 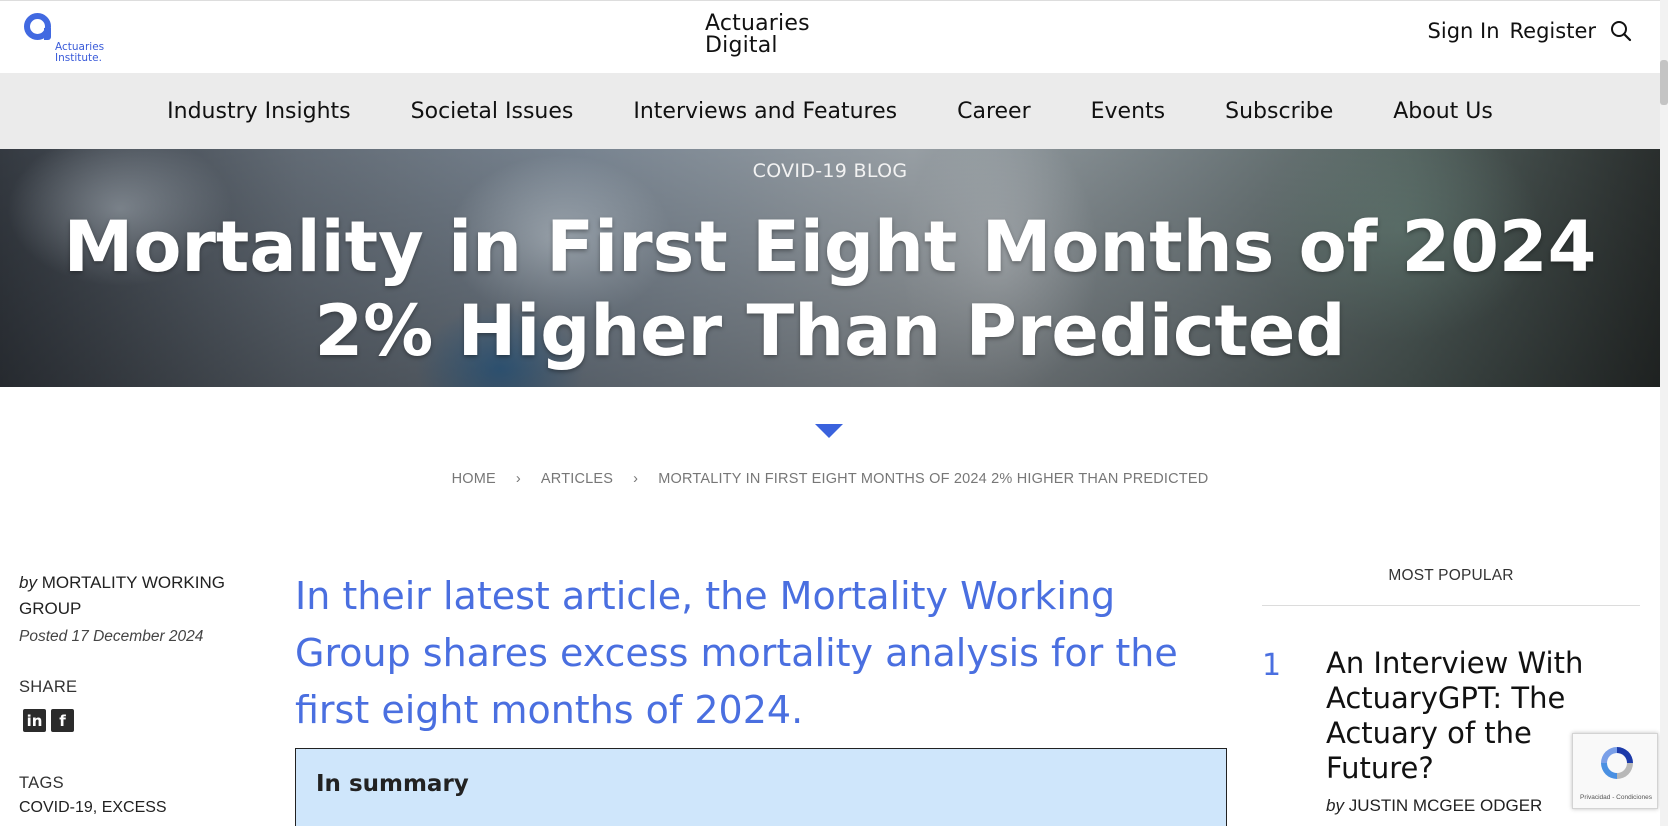 I want to click on popular-article-author: by JUSTIN MCGEE ODGER, so click(x=1434, y=806).